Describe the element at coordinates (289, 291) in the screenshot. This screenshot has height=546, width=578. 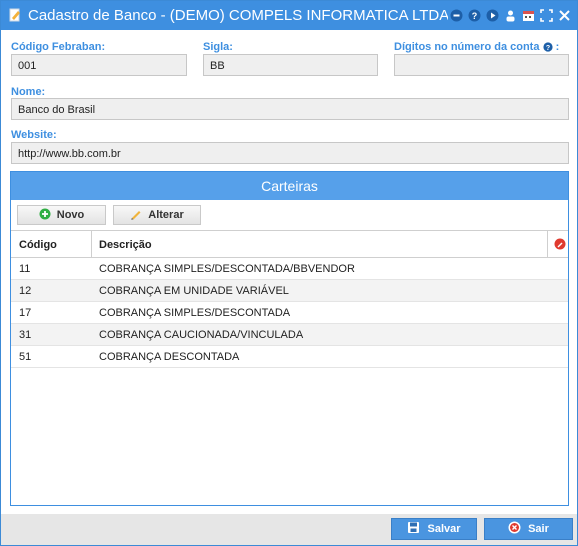
I see `table-row: 12 COBRANÇA EM UNIDADE VARIÁVEL` at that location.